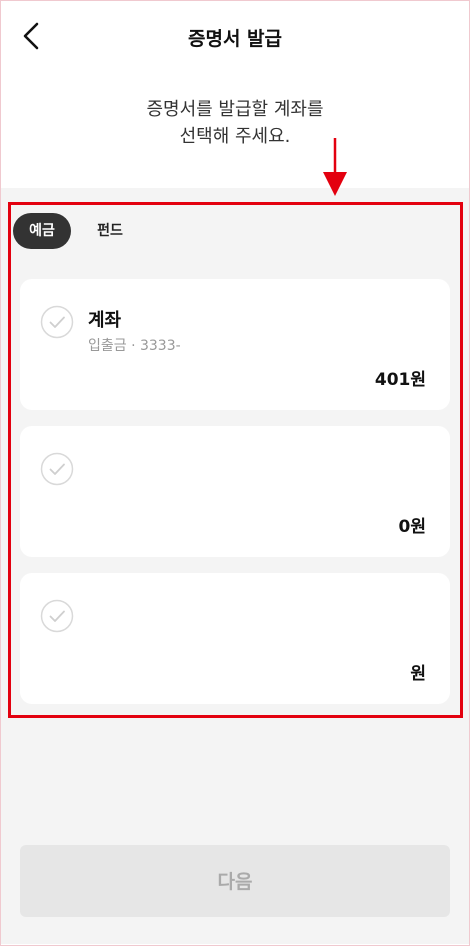  What do you see at coordinates (235, 881) in the screenshot?
I see `next-button: 다음` at bounding box center [235, 881].